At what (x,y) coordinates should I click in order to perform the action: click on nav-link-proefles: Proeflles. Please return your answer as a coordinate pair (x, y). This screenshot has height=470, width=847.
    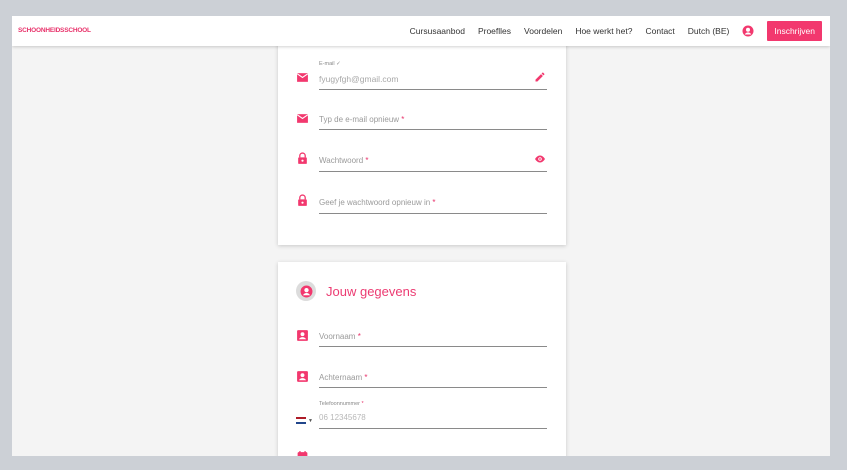
    Looking at the image, I should click on (494, 31).